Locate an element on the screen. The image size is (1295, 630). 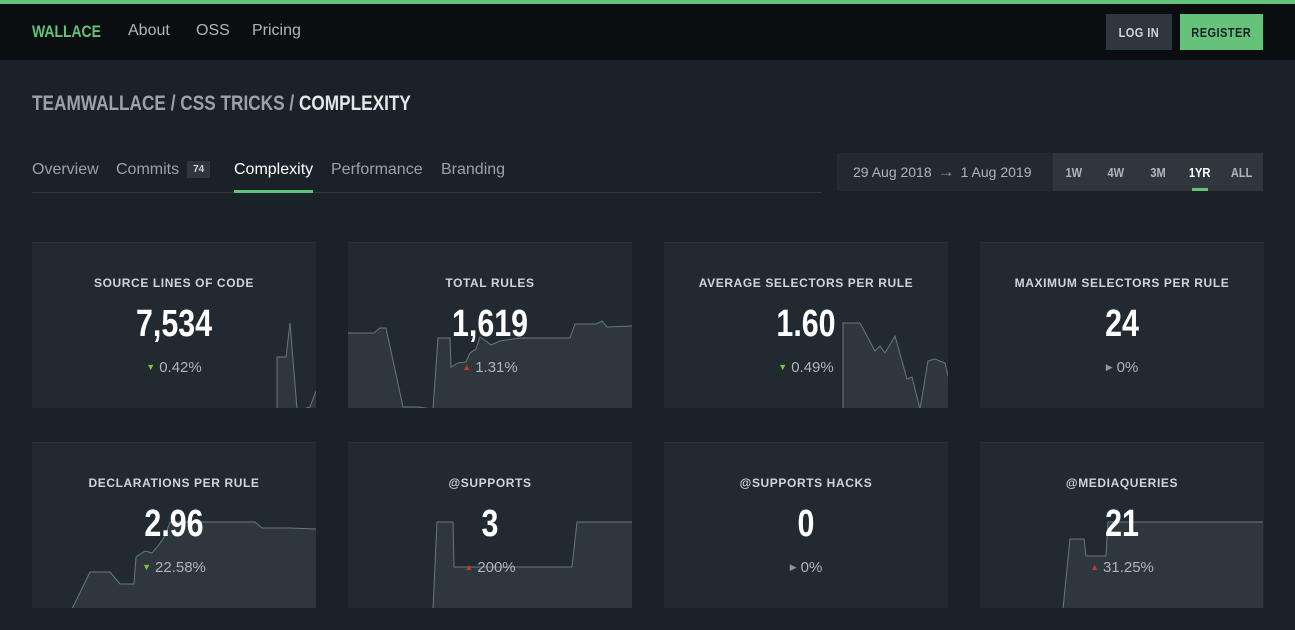
tab-label: Complexity is located at coordinates (274, 169).